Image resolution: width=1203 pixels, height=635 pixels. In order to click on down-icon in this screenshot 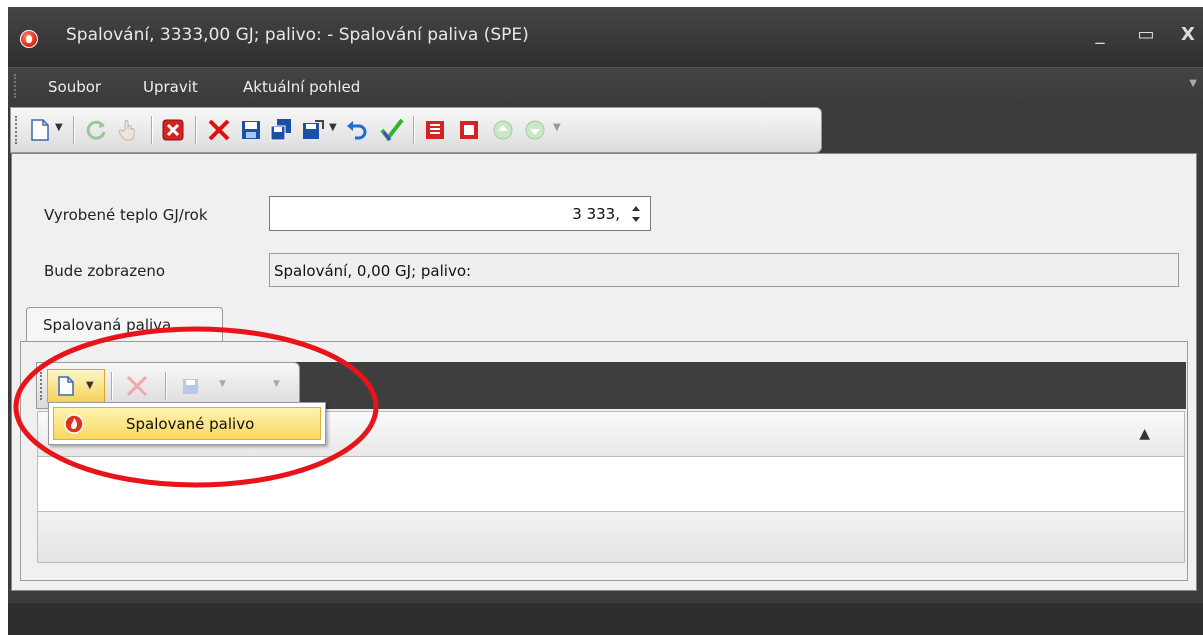, I will do `click(535, 130)`.